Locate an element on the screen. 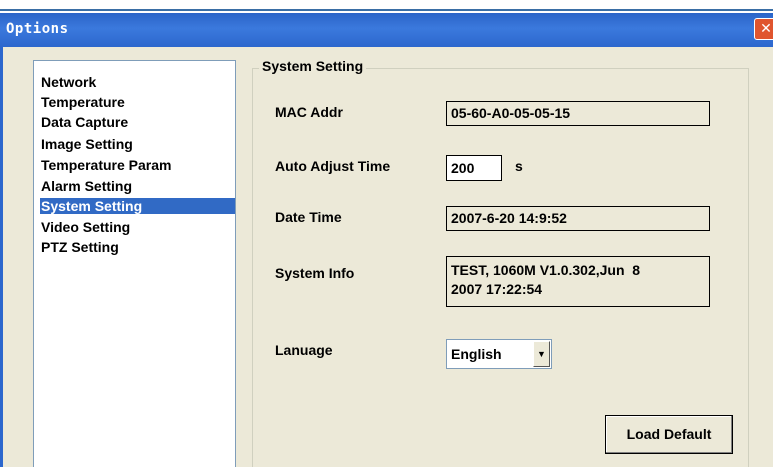  mac-addr-field: 05-60-A0-05-05-15 is located at coordinates (578, 113).